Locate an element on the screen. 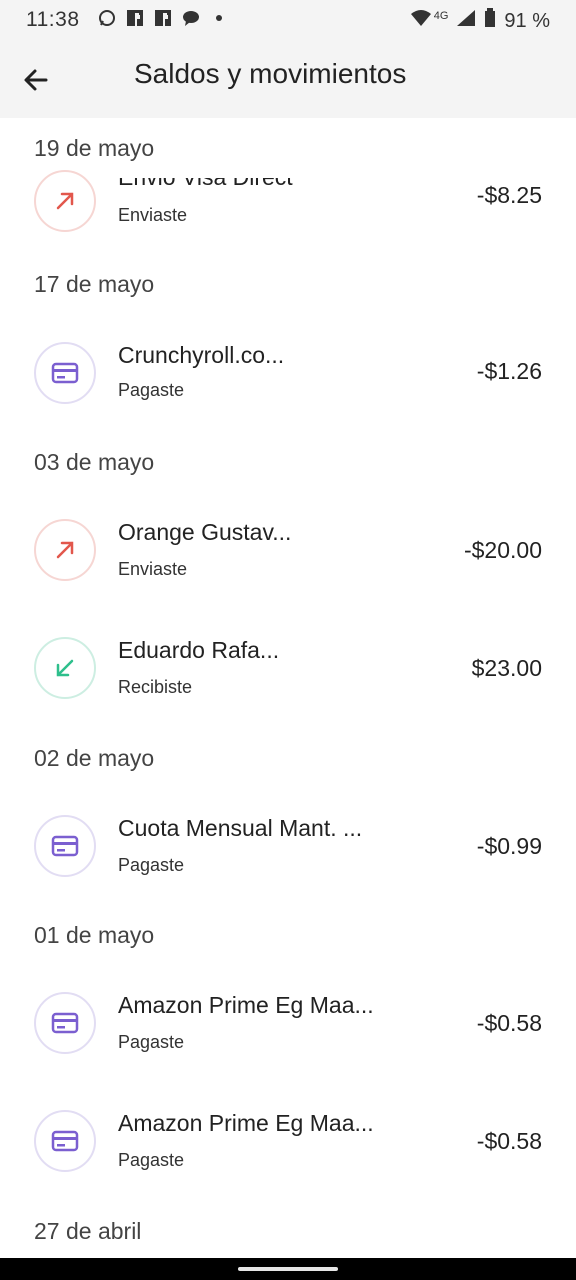 The width and height of the screenshot is (576, 1280). transaction-amount: -$1.26 is located at coordinates (509, 371).